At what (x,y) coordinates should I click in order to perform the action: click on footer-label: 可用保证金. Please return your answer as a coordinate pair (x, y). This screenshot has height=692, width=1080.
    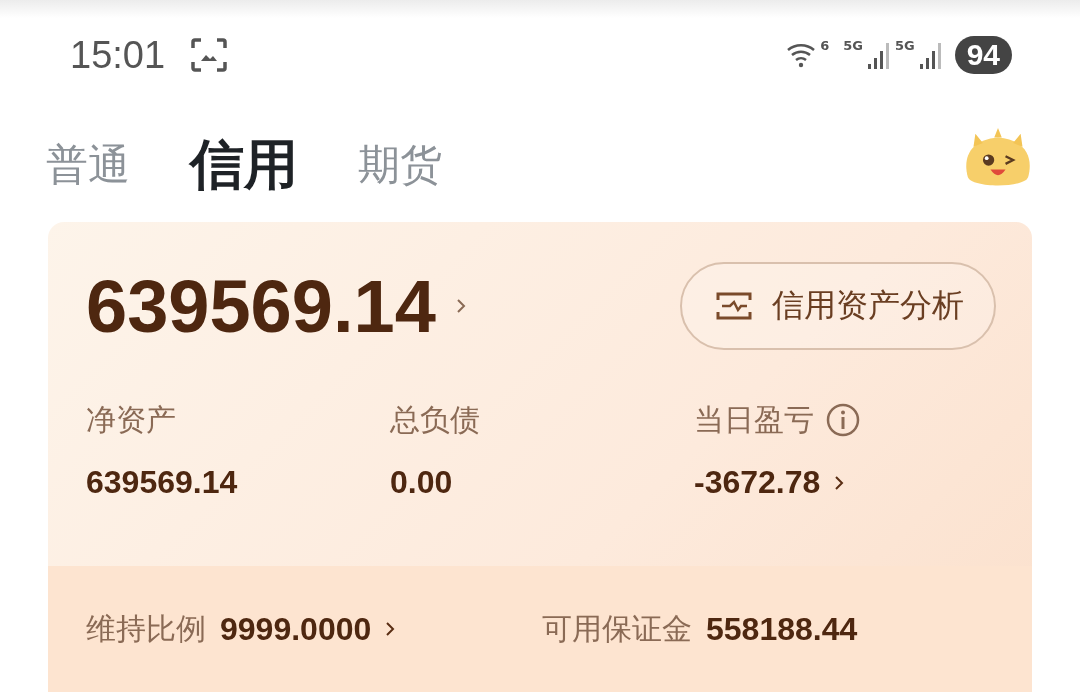
    Looking at the image, I should click on (617, 628).